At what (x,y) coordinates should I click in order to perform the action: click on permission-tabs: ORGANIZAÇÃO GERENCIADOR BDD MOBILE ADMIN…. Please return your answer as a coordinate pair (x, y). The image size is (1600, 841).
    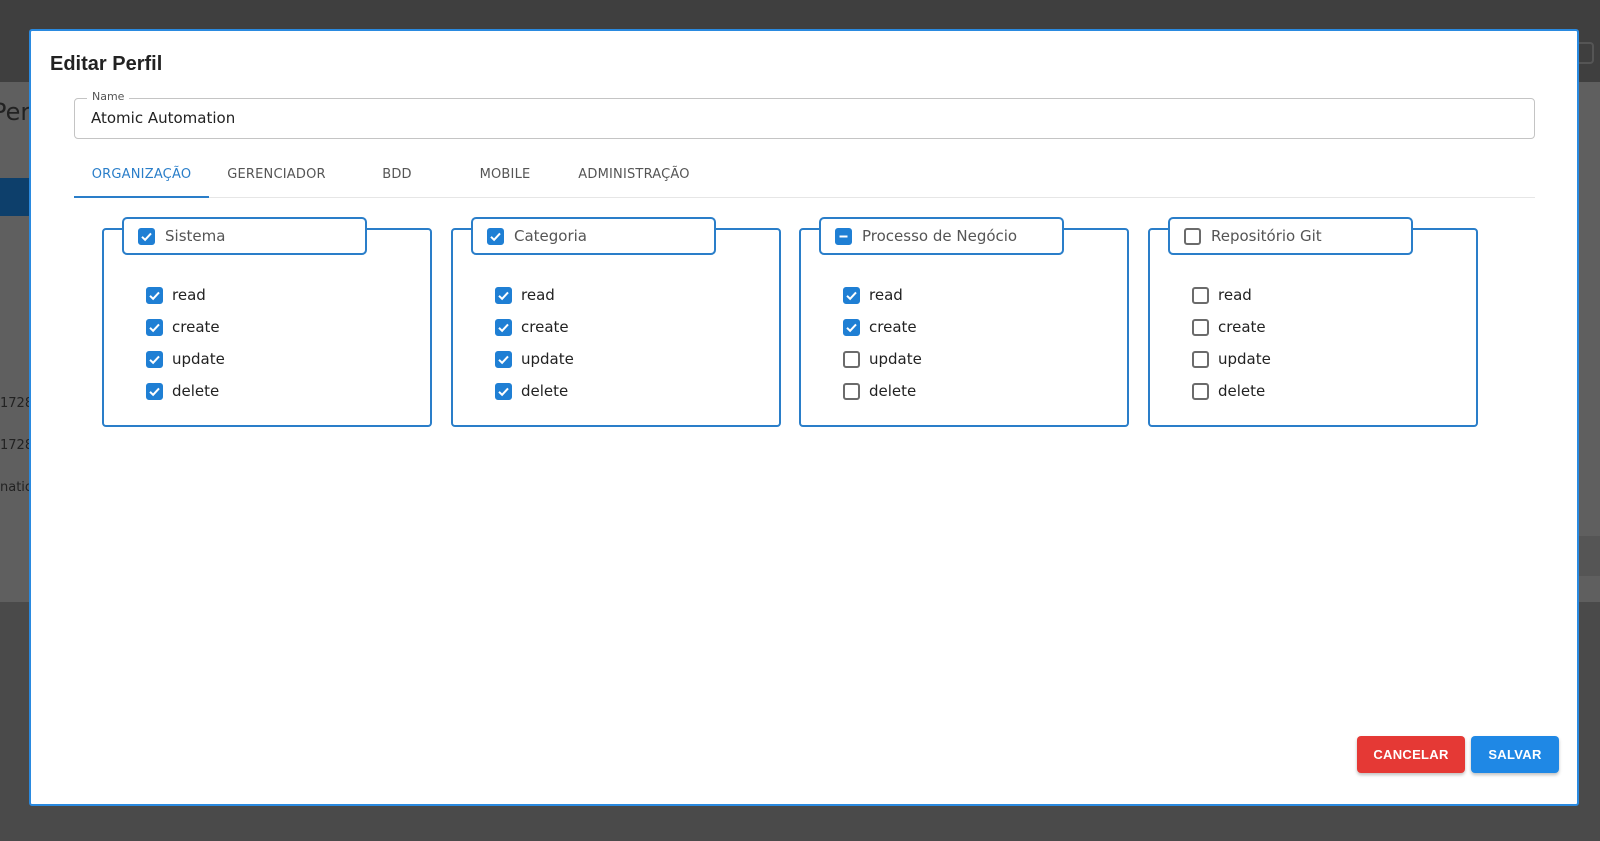
    Looking at the image, I should click on (804, 175).